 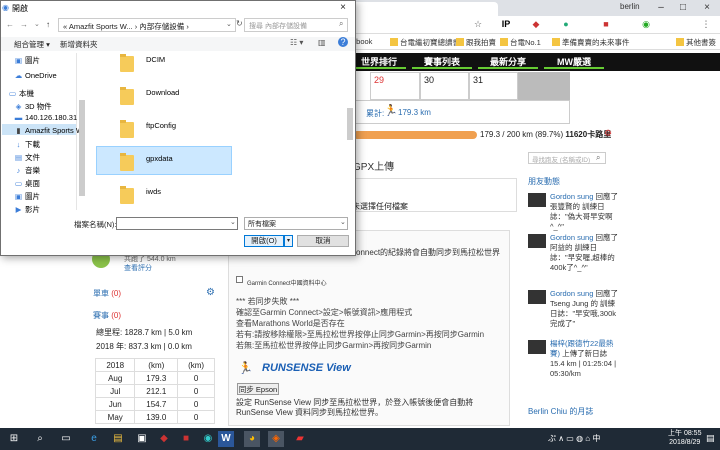 I want to click on folder-ftpconfig: ftpConfig, so click(x=161, y=125).